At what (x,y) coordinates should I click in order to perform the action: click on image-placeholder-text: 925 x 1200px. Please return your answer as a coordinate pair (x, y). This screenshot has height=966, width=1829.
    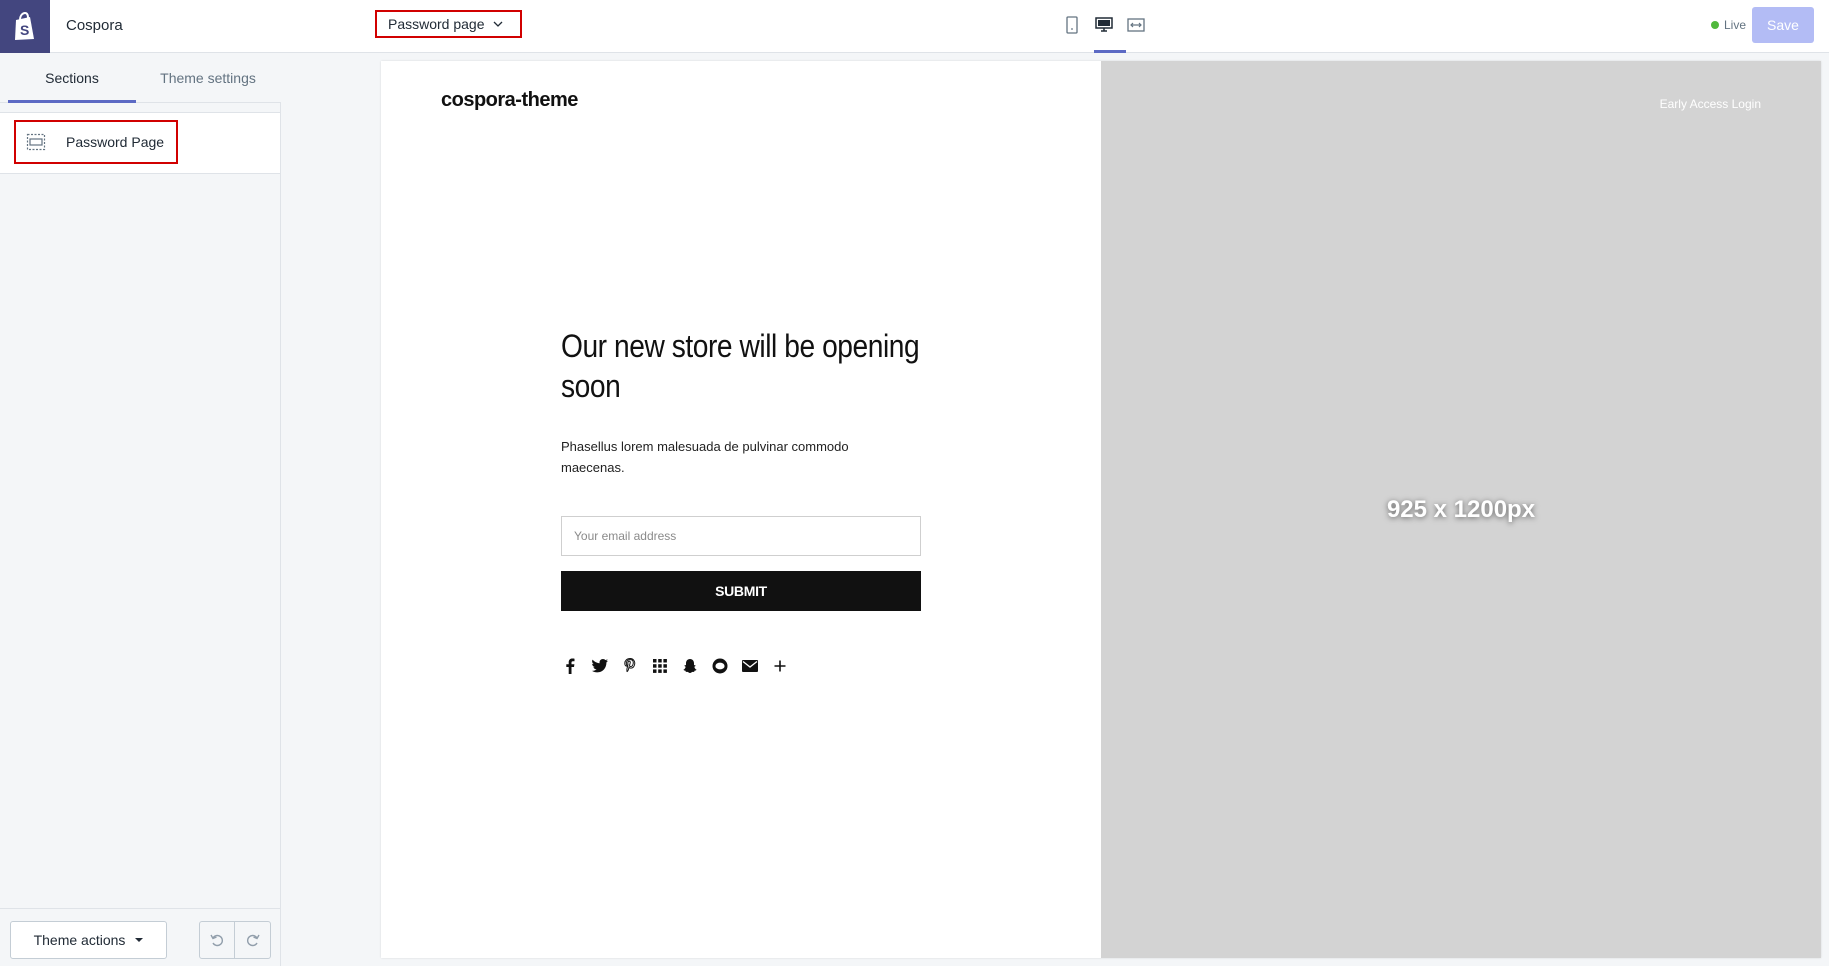
    Looking at the image, I should click on (1461, 509).